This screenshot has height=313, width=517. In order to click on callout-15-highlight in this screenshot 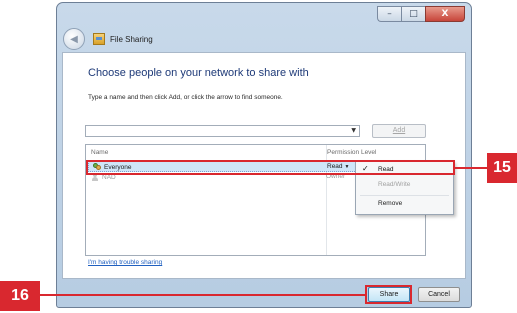, I will do `click(270, 167)`.